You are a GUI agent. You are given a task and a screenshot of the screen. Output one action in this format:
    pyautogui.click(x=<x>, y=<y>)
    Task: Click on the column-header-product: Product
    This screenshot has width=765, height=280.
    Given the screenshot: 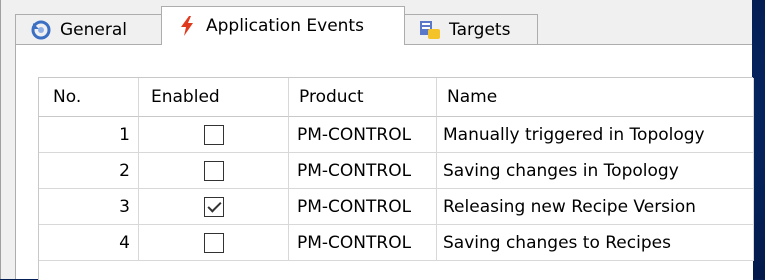 What is the action you would take?
    pyautogui.click(x=363, y=97)
    